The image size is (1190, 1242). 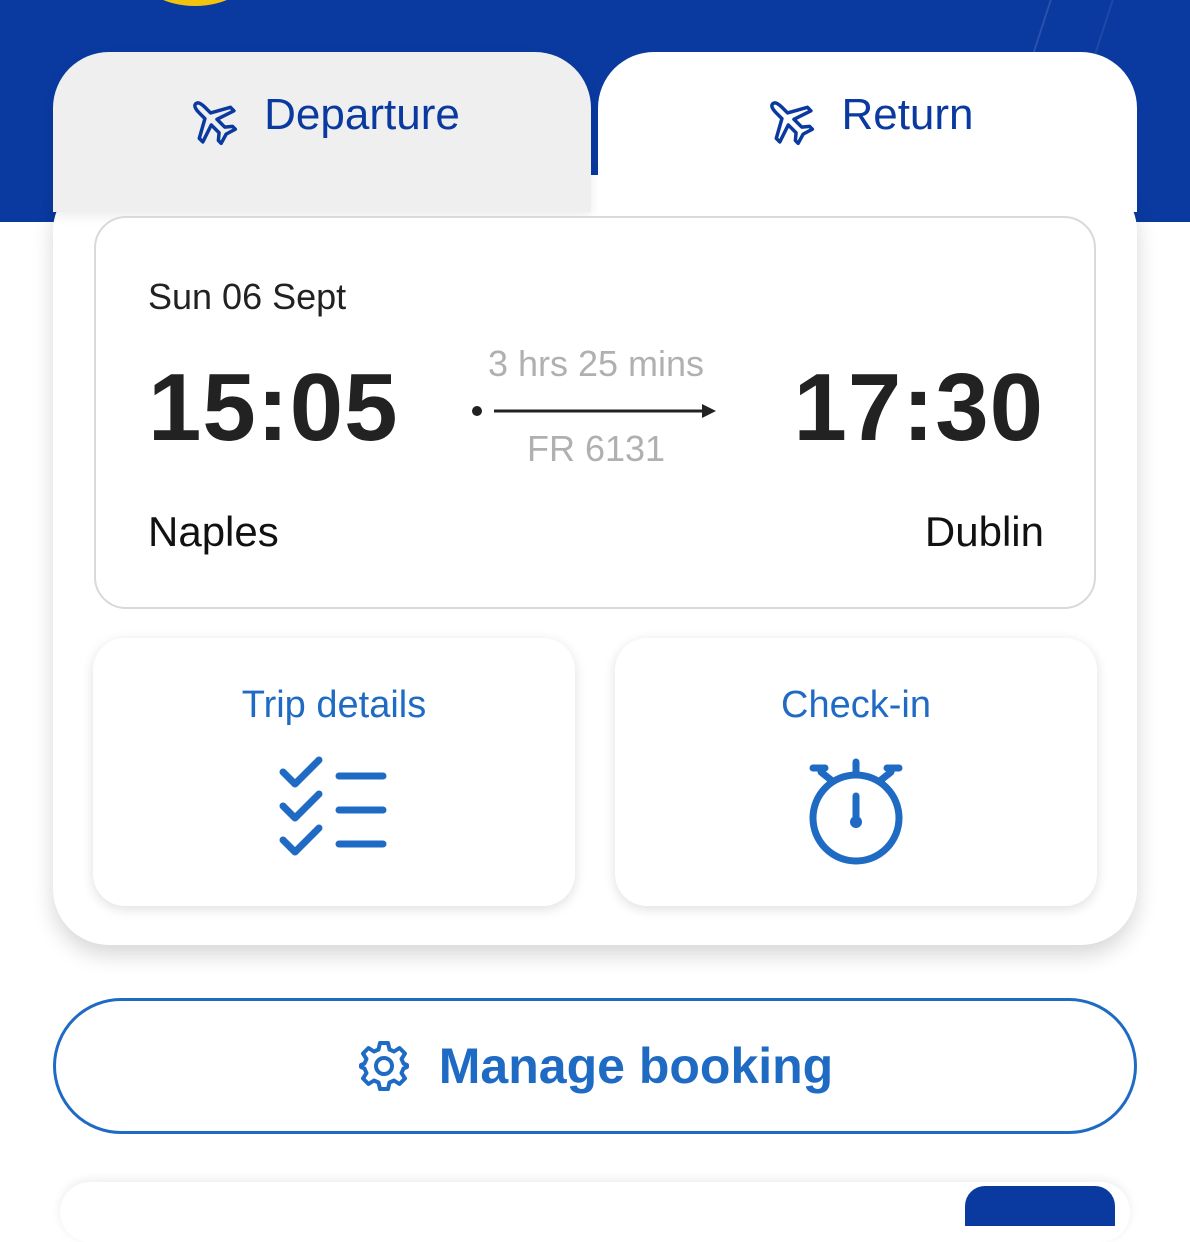 I want to click on tab-departure-label: Departure, so click(x=362, y=114).